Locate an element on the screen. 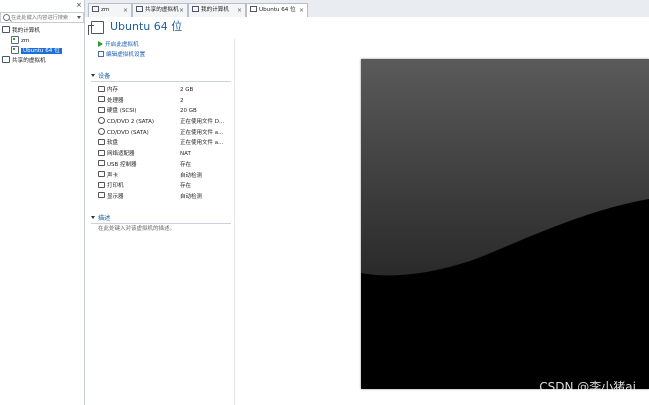 This screenshot has width=649, height=405. library-search-box is located at coordinates (42, 17).